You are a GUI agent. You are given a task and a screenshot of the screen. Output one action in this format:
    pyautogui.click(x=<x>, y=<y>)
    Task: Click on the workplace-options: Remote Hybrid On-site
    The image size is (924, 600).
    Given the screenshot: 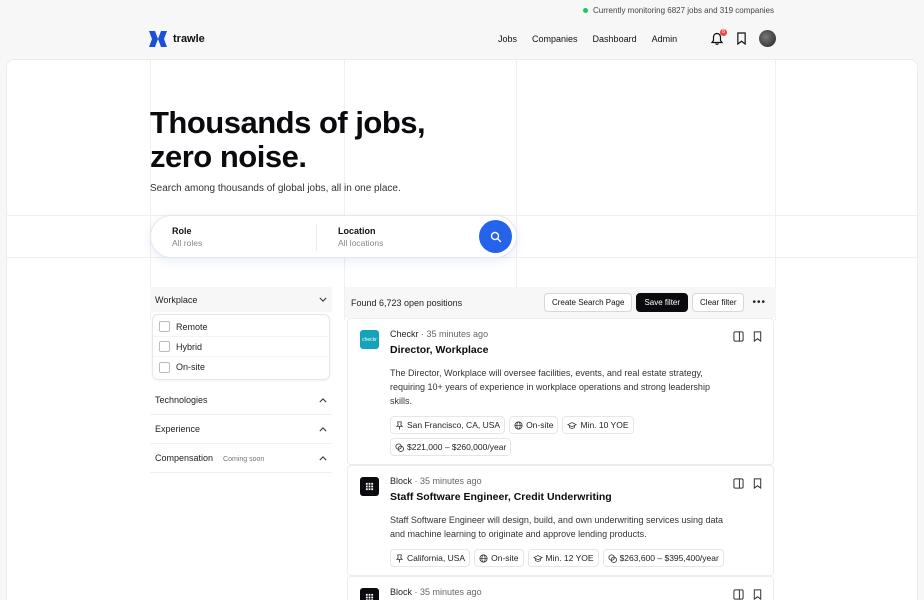 What is the action you would take?
    pyautogui.click(x=241, y=347)
    